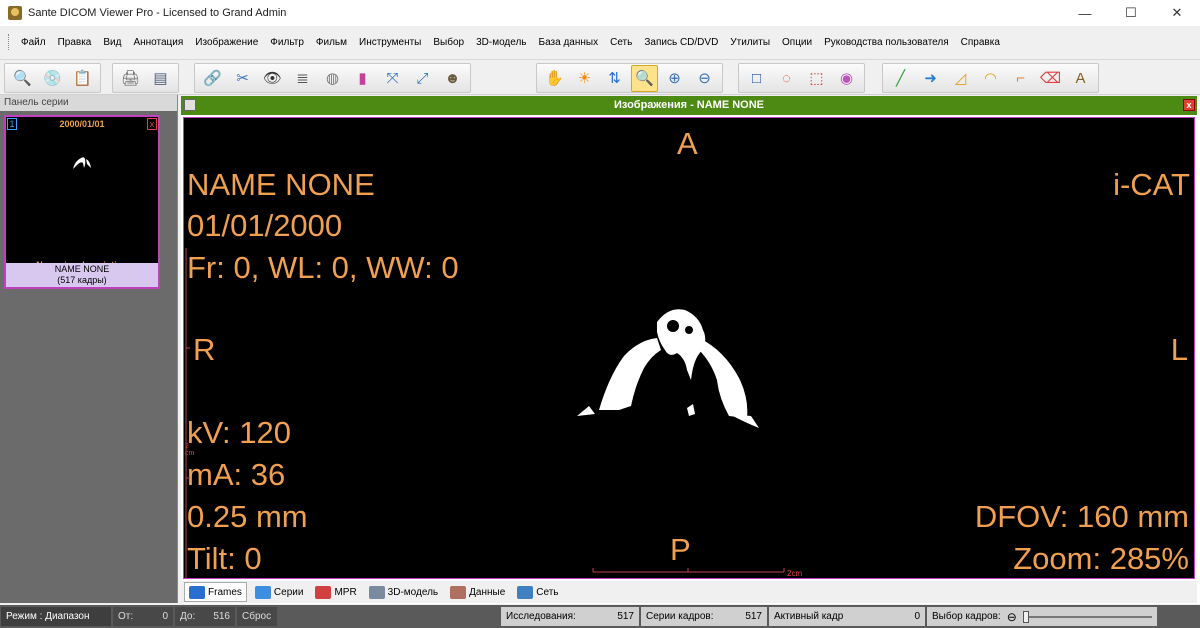 This screenshot has height=628, width=1200. Describe the element at coordinates (257, 616) in the screenshot. I see `reset-button: Сброс` at that location.